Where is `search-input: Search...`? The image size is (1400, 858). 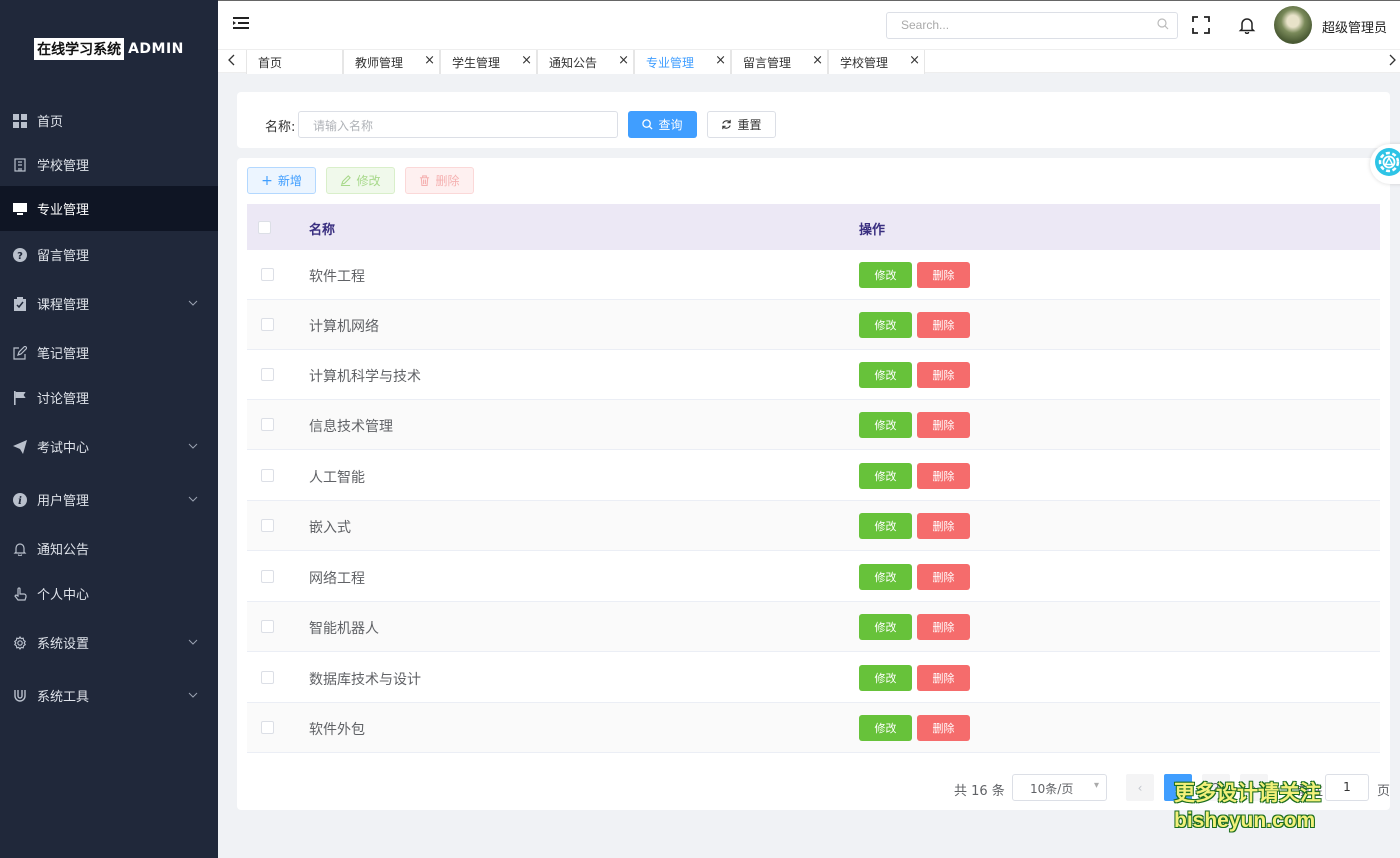
search-input: Search... is located at coordinates (1032, 25).